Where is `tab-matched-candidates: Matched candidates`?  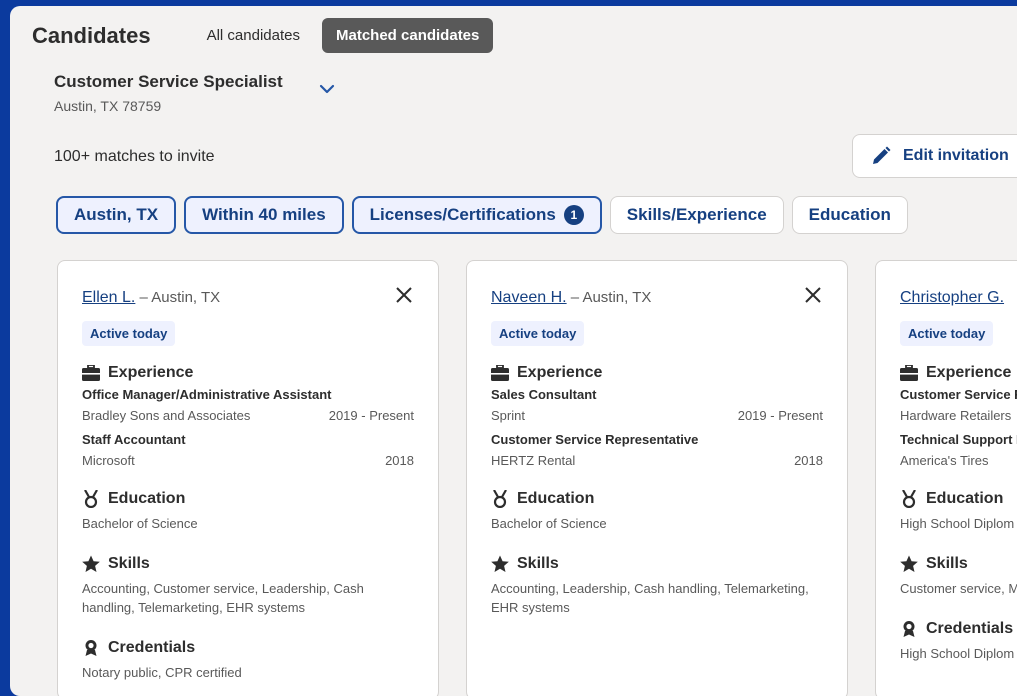 tab-matched-candidates: Matched candidates is located at coordinates (408, 35).